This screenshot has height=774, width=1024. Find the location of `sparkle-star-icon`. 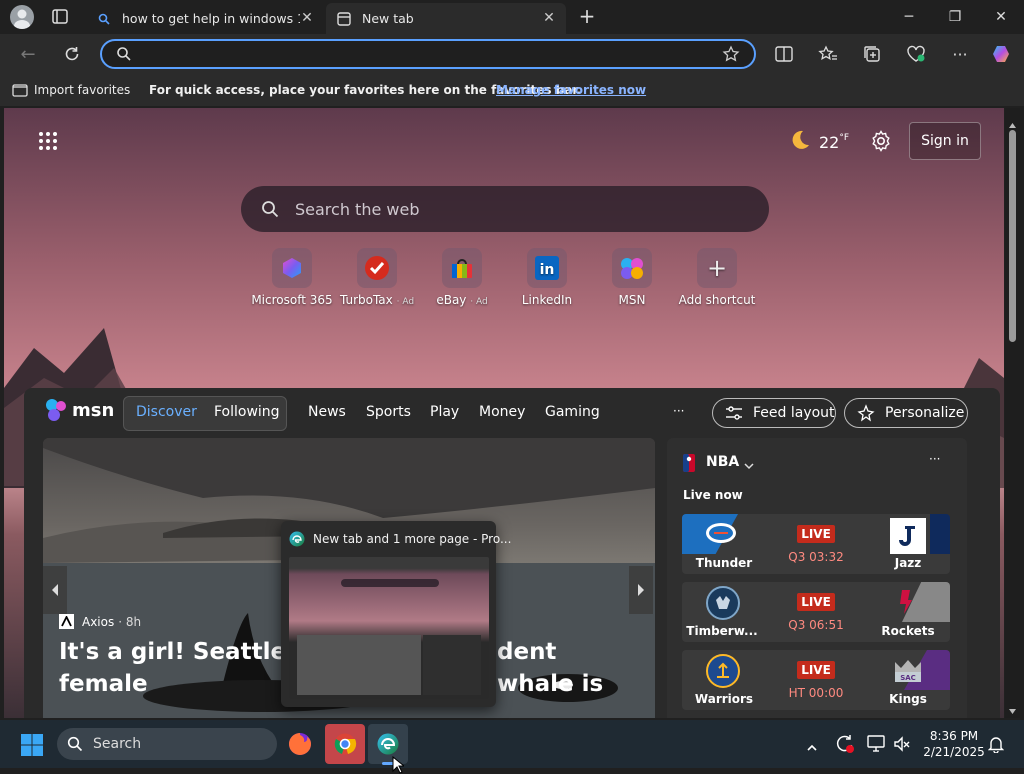

sparkle-star-icon is located at coordinates (866, 413).